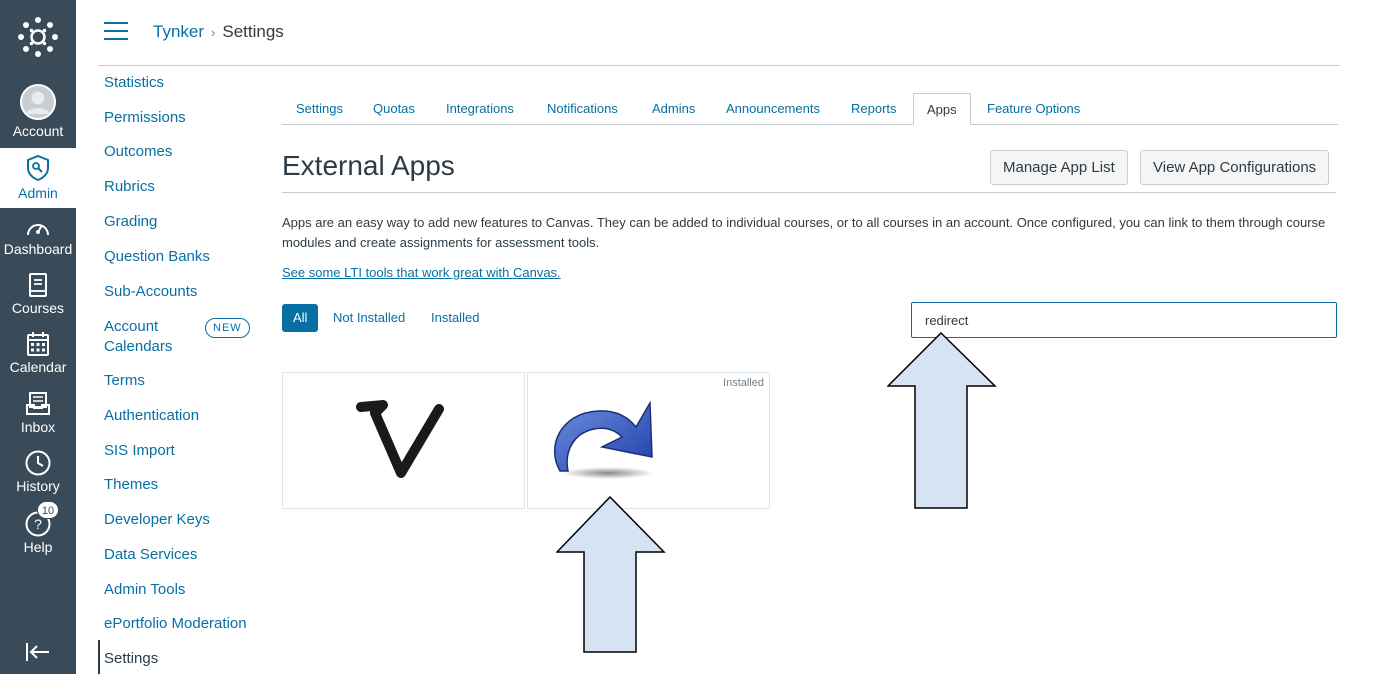 The width and height of the screenshot is (1380, 674). What do you see at coordinates (38, 308) in the screenshot?
I see `nav-courses-label: Courses` at bounding box center [38, 308].